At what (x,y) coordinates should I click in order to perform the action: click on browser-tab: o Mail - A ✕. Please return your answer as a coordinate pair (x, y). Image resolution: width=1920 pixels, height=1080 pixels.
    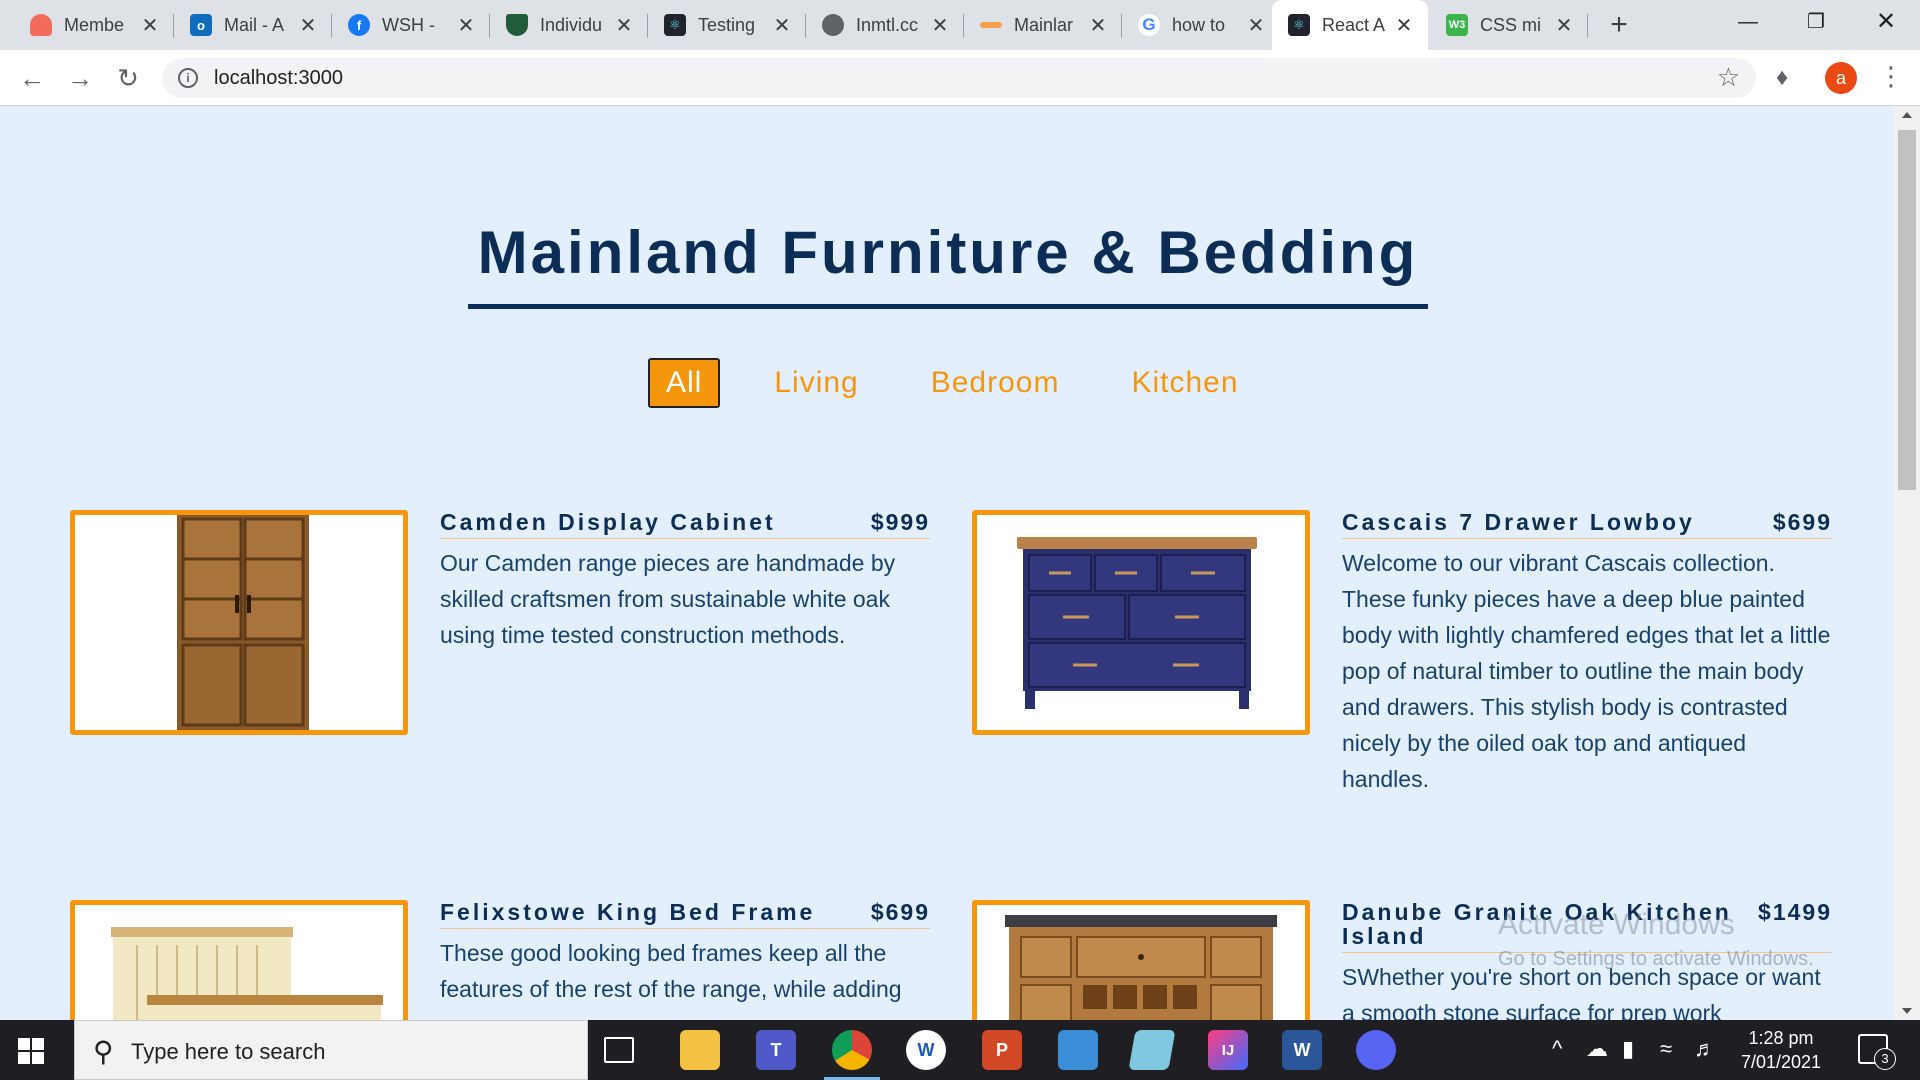
    Looking at the image, I should click on (253, 25).